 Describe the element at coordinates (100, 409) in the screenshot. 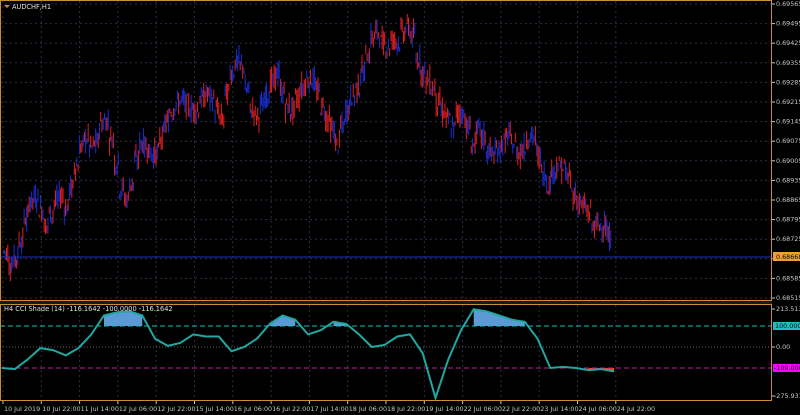

I see `time-tick-label: 11 Jul 14:00` at that location.